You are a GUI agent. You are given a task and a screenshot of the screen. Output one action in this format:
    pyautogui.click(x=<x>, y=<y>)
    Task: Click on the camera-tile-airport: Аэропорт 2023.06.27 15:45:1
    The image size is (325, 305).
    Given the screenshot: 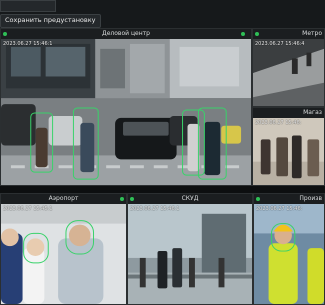 What is the action you would take?
    pyautogui.click(x=63, y=249)
    